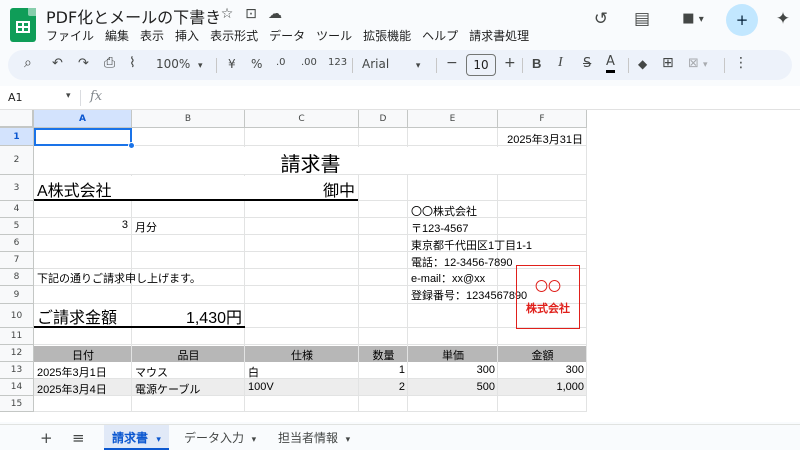 The width and height of the screenshot is (800, 450). What do you see at coordinates (46, 438) in the screenshot?
I see `add-sheet-icon: +` at bounding box center [46, 438].